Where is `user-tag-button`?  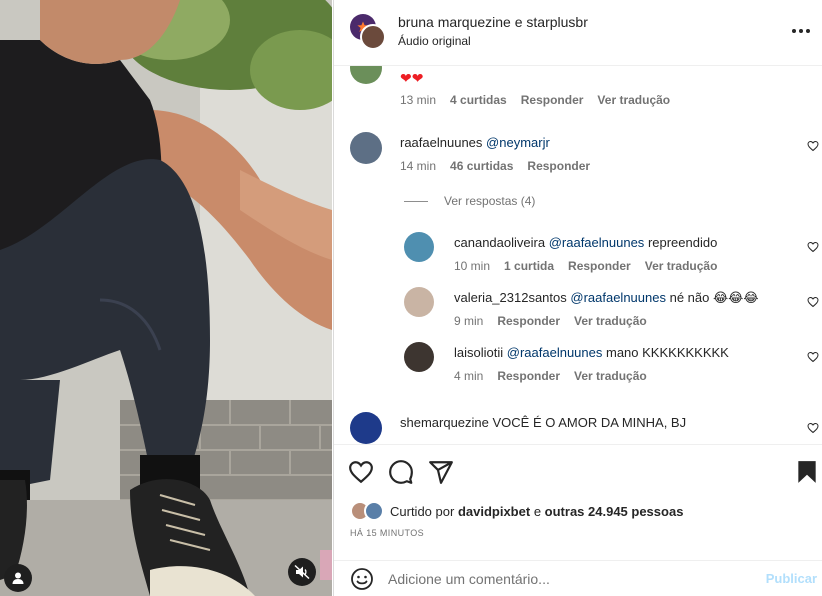
user-tag-button is located at coordinates (18, 578).